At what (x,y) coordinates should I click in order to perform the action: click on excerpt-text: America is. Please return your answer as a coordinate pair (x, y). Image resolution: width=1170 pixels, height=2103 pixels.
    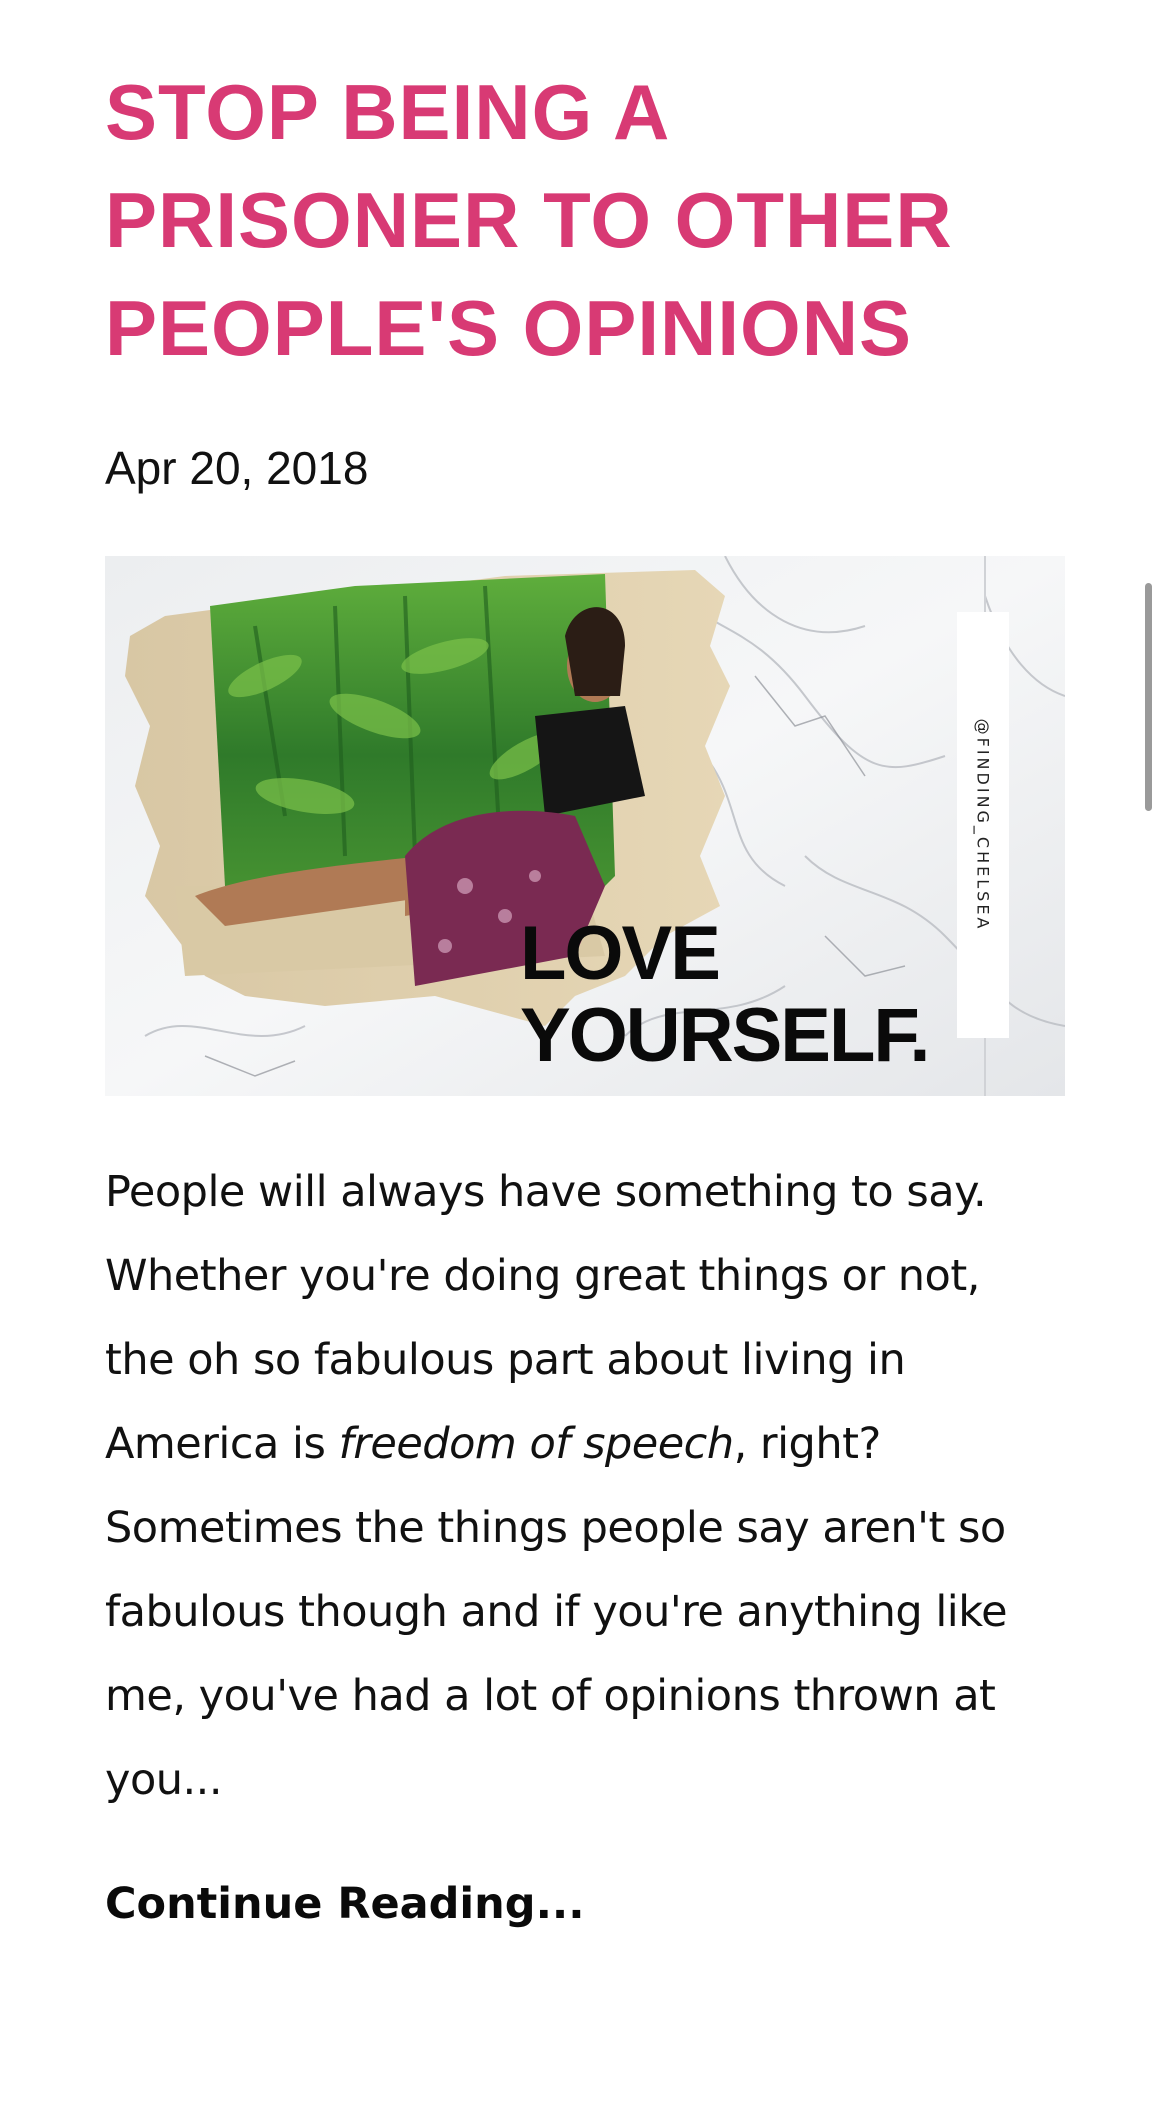
    Looking at the image, I should click on (222, 1444).